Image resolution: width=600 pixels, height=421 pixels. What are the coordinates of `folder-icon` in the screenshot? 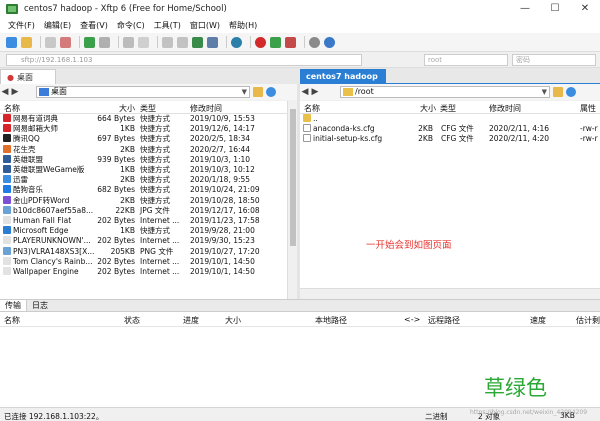 It's located at (348, 92).